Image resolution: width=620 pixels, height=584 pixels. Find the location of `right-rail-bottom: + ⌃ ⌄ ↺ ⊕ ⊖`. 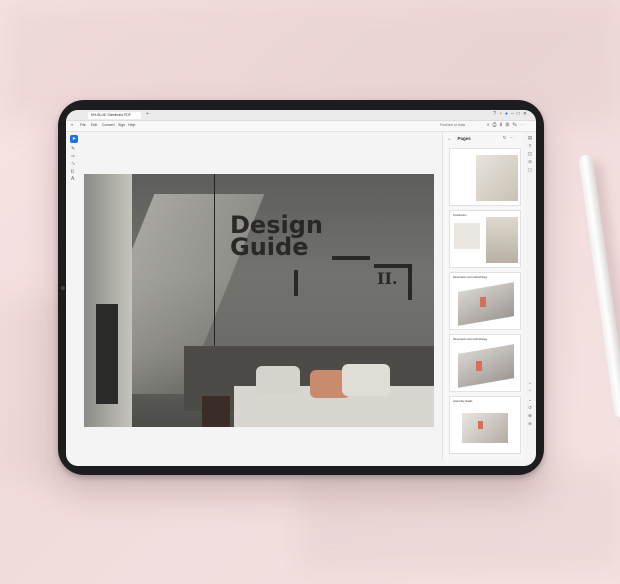

right-rail-bottom: + ⌃ ⌄ ↺ ⊕ ⊖ is located at coordinates (530, 404).